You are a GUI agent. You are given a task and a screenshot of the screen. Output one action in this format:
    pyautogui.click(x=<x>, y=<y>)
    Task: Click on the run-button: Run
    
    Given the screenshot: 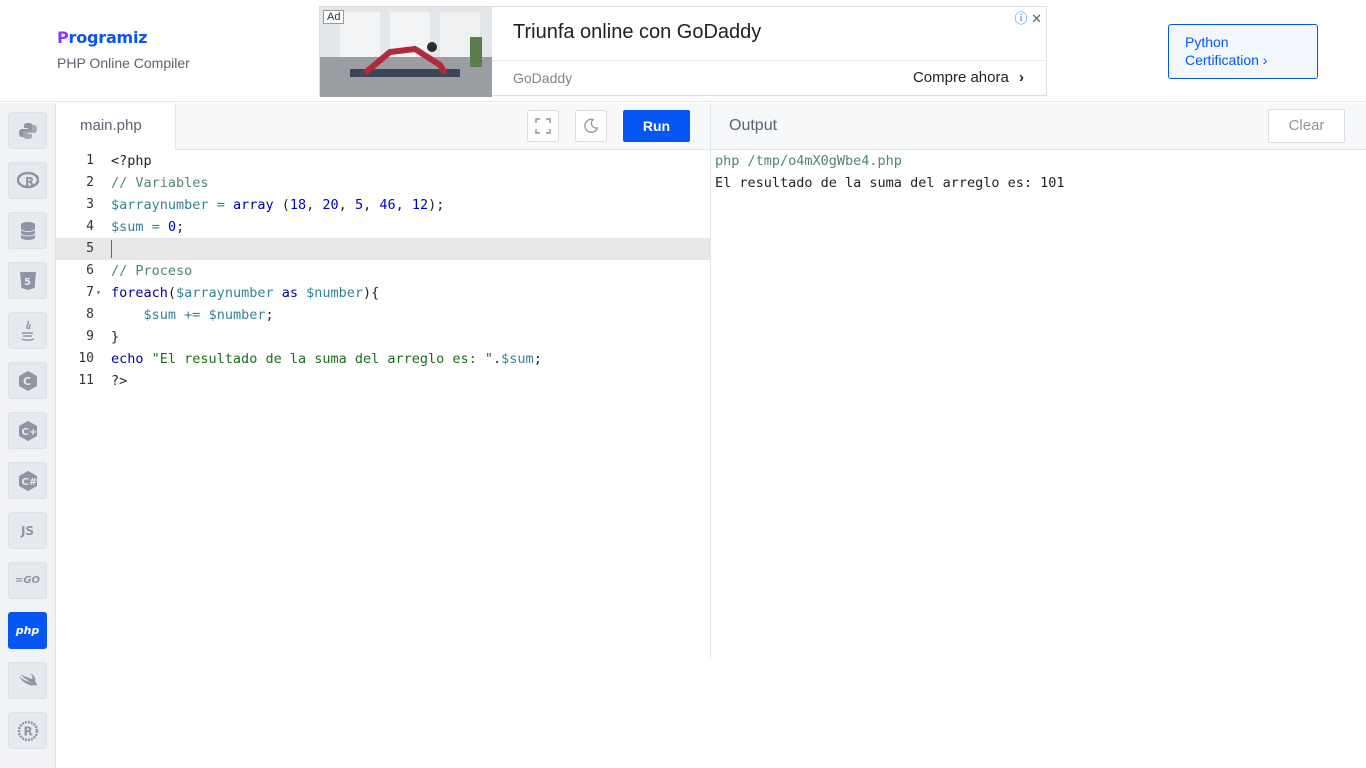 What is the action you would take?
    pyautogui.click(x=656, y=126)
    